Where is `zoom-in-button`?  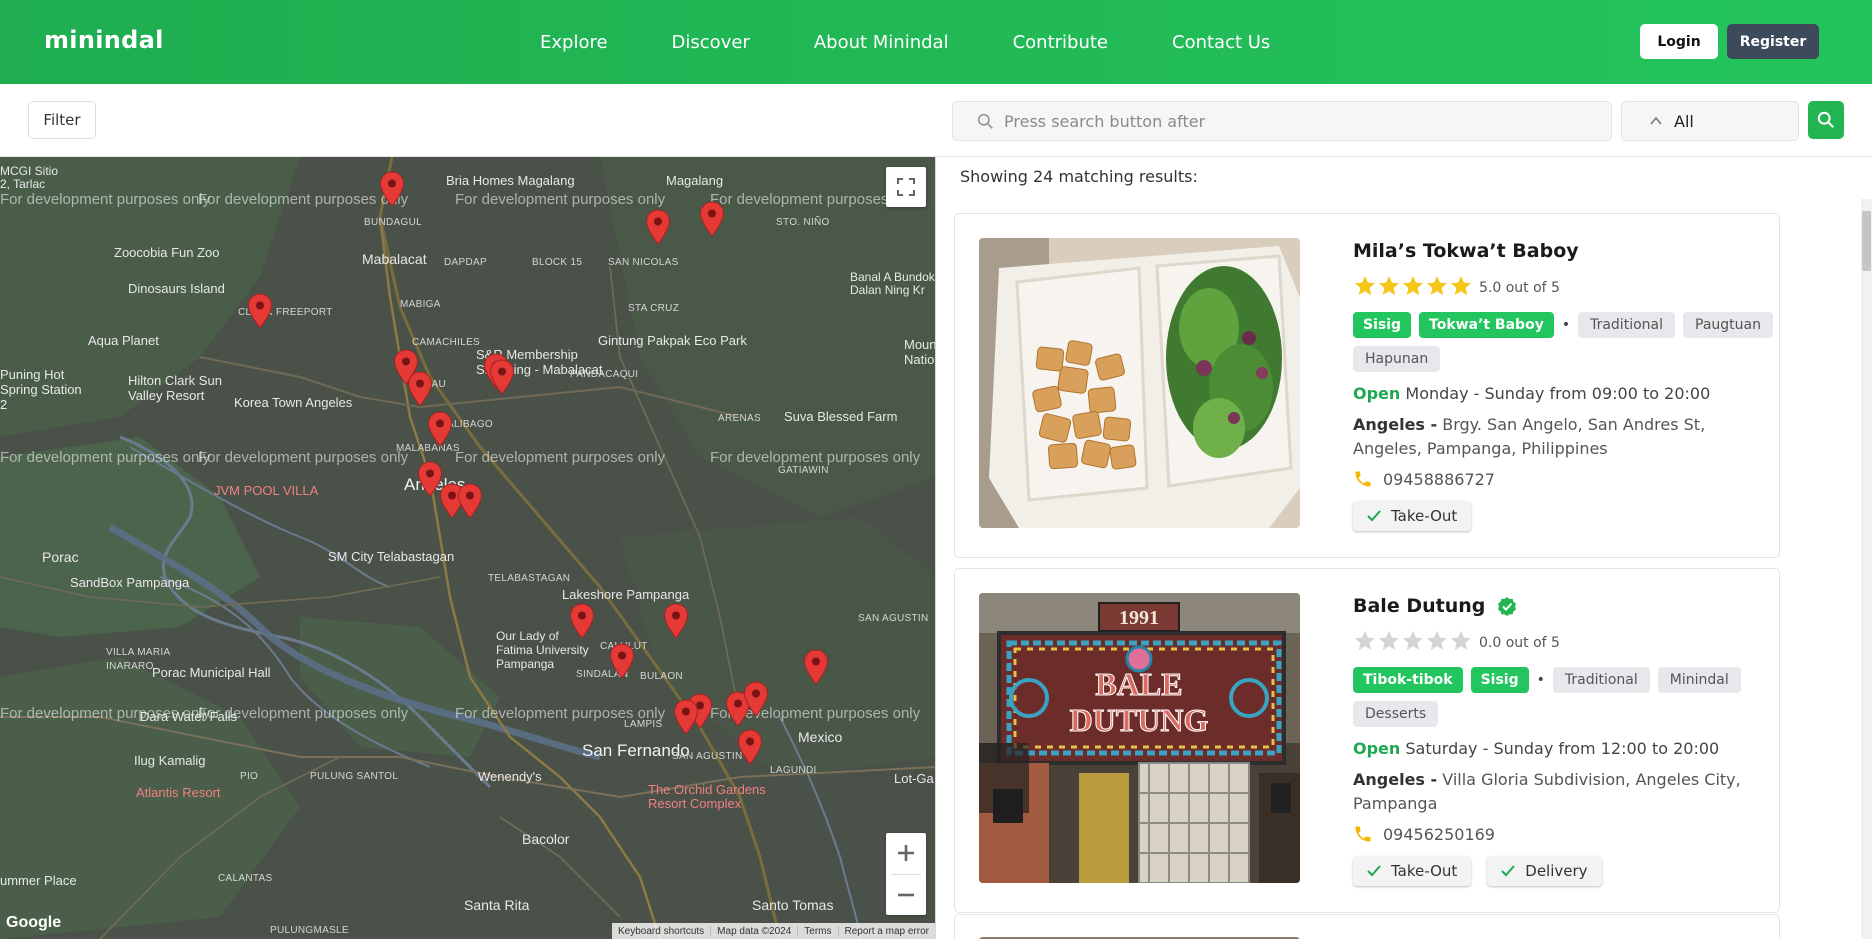 zoom-in-button is located at coordinates (906, 853).